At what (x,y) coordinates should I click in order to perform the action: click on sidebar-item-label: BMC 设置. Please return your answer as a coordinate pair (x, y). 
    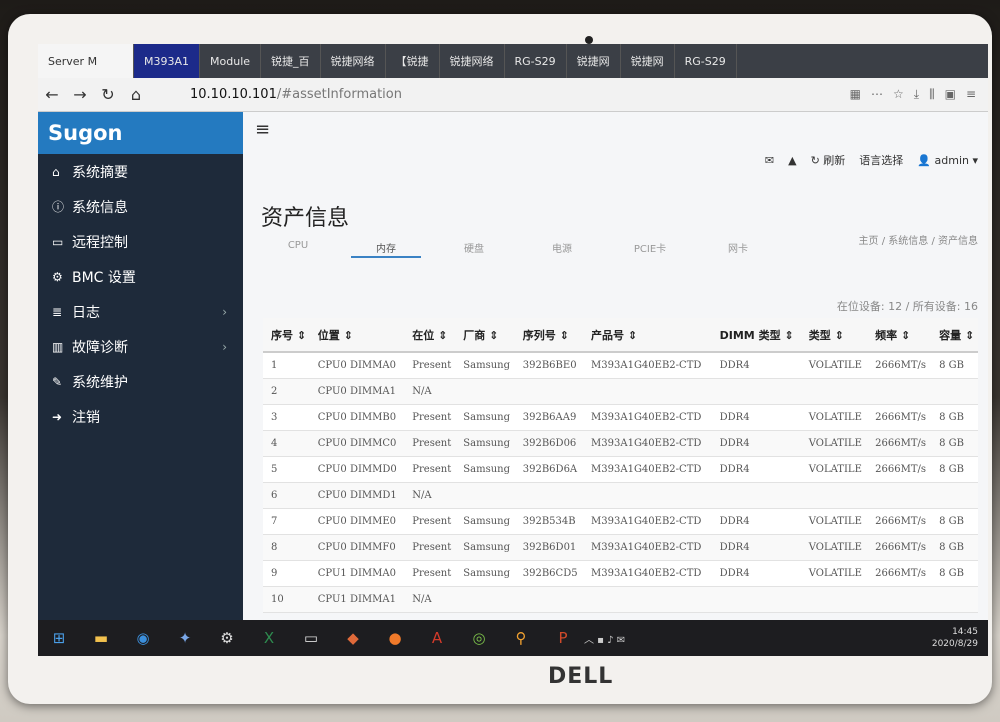
    Looking at the image, I should click on (104, 277).